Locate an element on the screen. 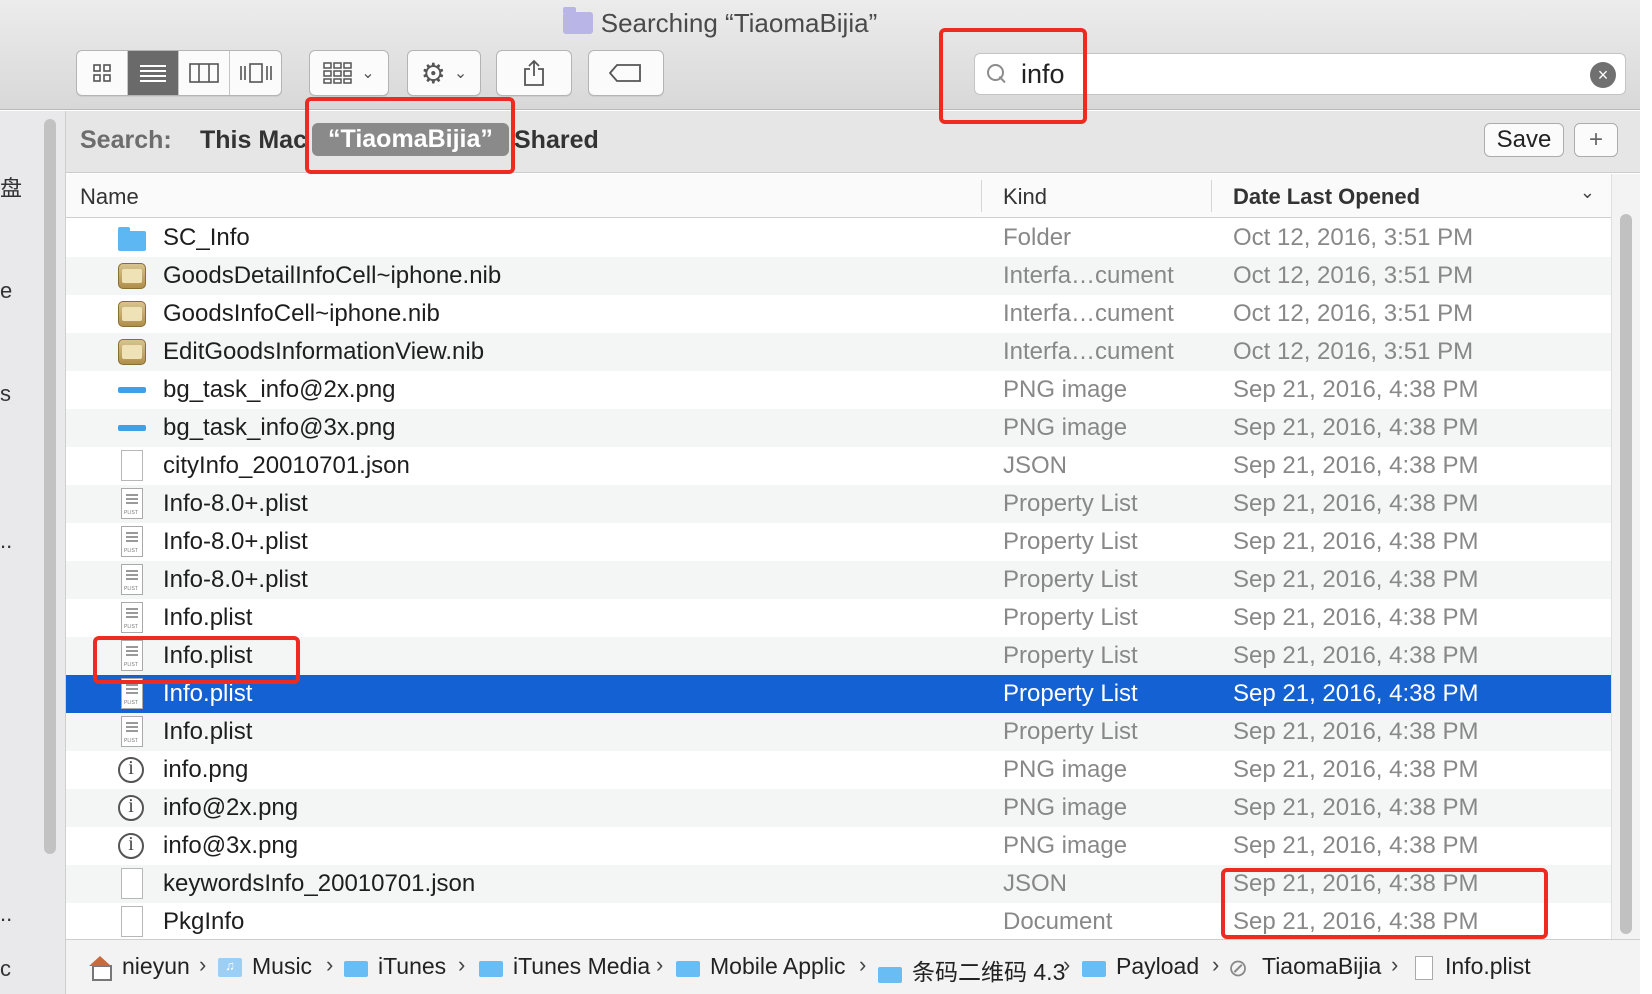 Image resolution: width=1652 pixels, height=994 pixels. path-crumb: 条码二维码 4.3 is located at coordinates (971, 970).